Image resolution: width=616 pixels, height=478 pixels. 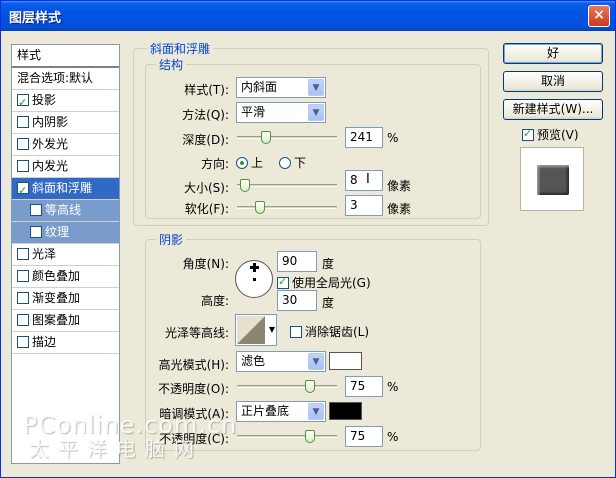 I want to click on style-item-satin: 光泽, so click(x=65, y=255).